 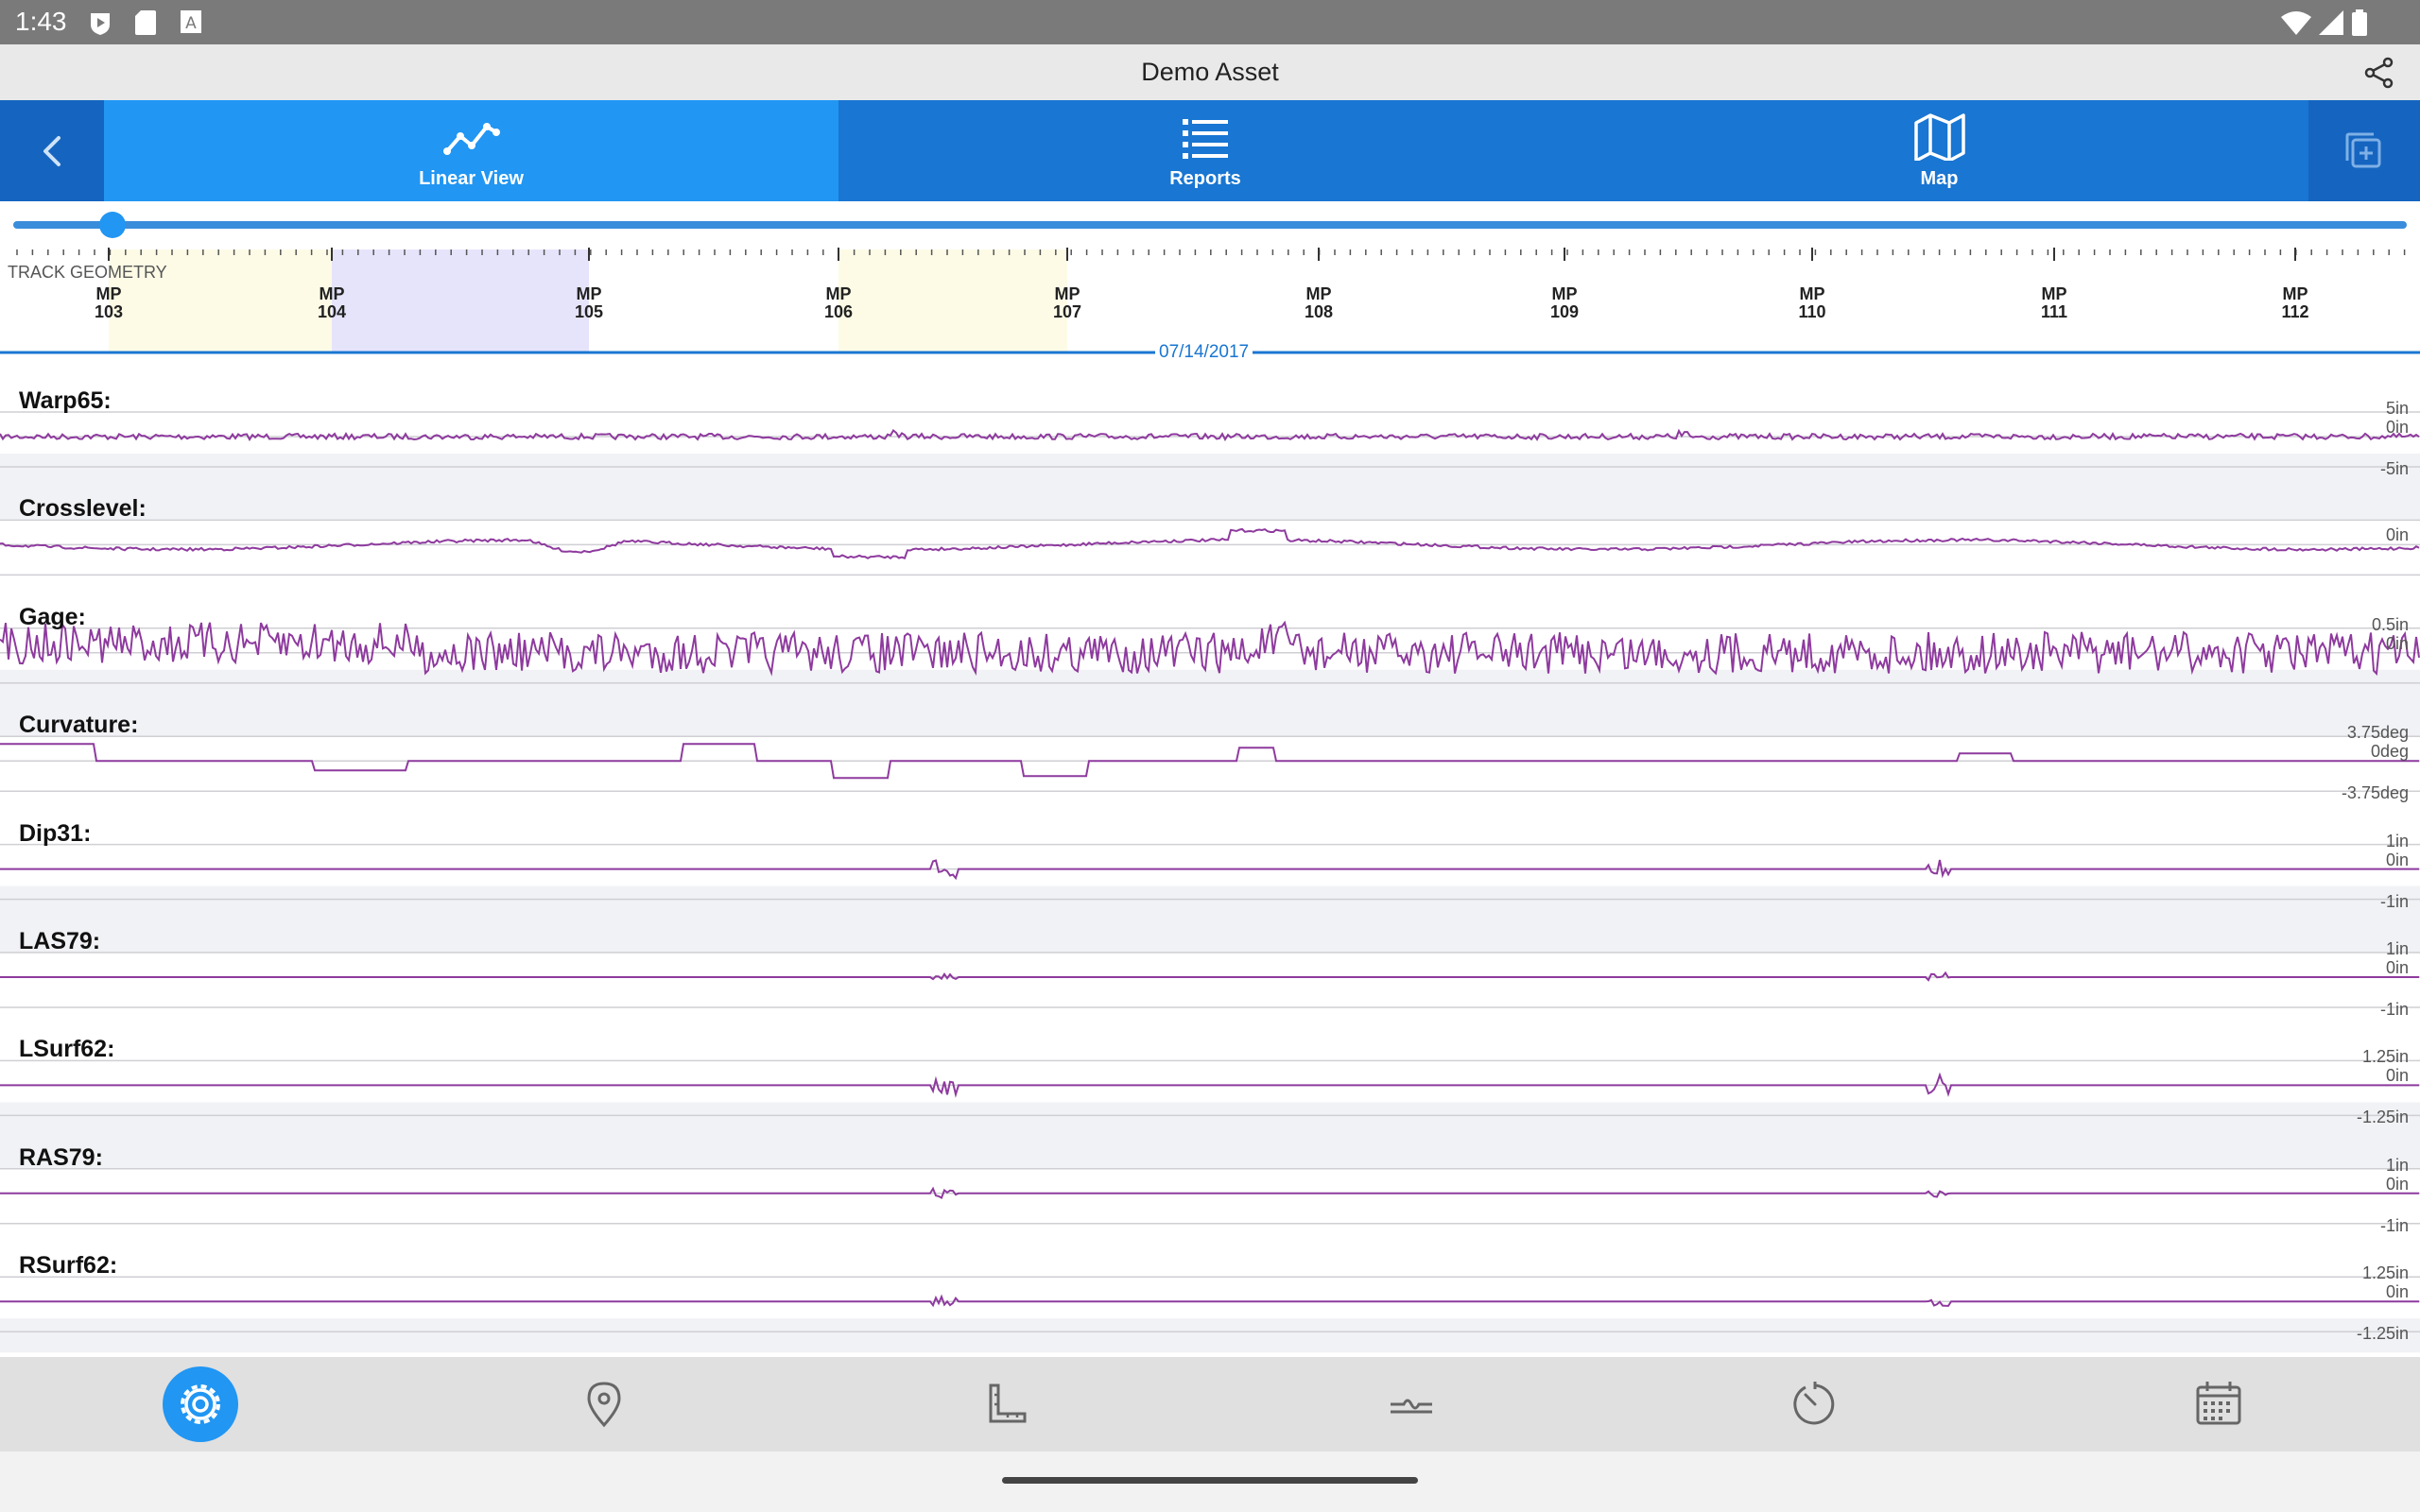 I want to click on survey-date: 07/14/2017, so click(x=1204, y=352).